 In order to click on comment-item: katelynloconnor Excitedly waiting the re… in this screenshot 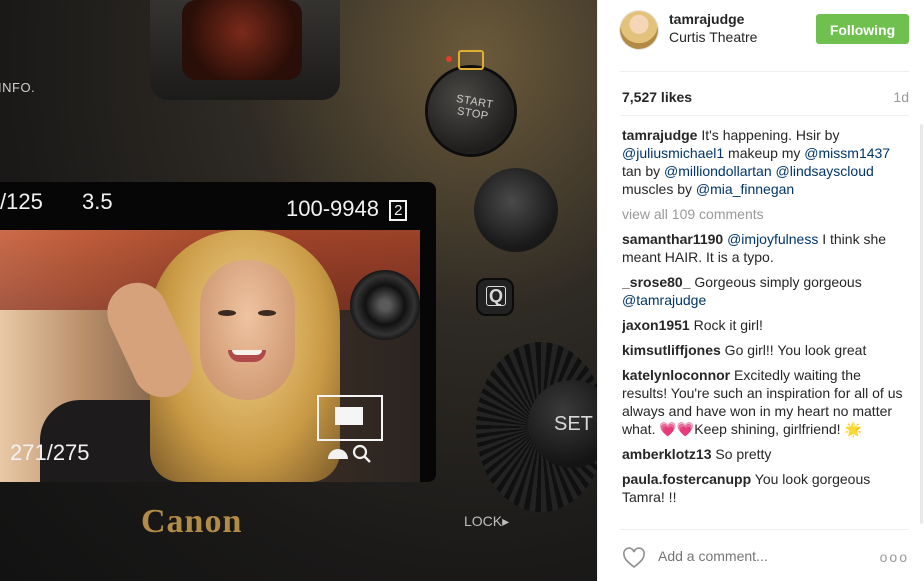, I will do `click(763, 402)`.